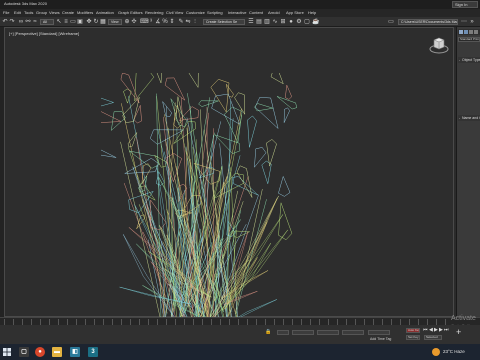 The image size is (480, 360). What do you see at coordinates (96, 22) in the screenshot?
I see `select-rotate-icon: ↻` at bounding box center [96, 22].